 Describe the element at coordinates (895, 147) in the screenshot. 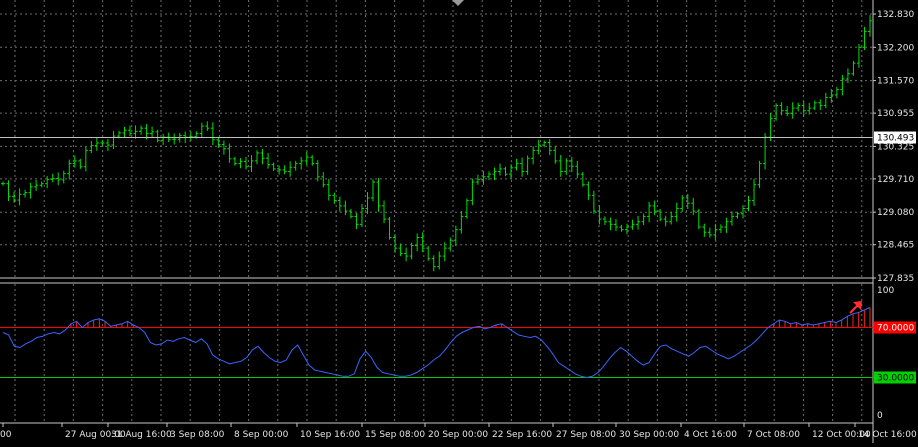

I see `price-tick-label: 130.325` at that location.